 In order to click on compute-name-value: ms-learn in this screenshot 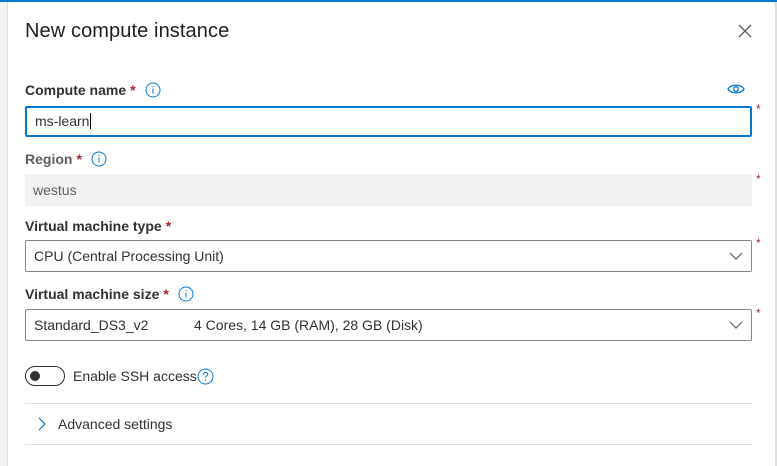, I will do `click(62, 121)`.